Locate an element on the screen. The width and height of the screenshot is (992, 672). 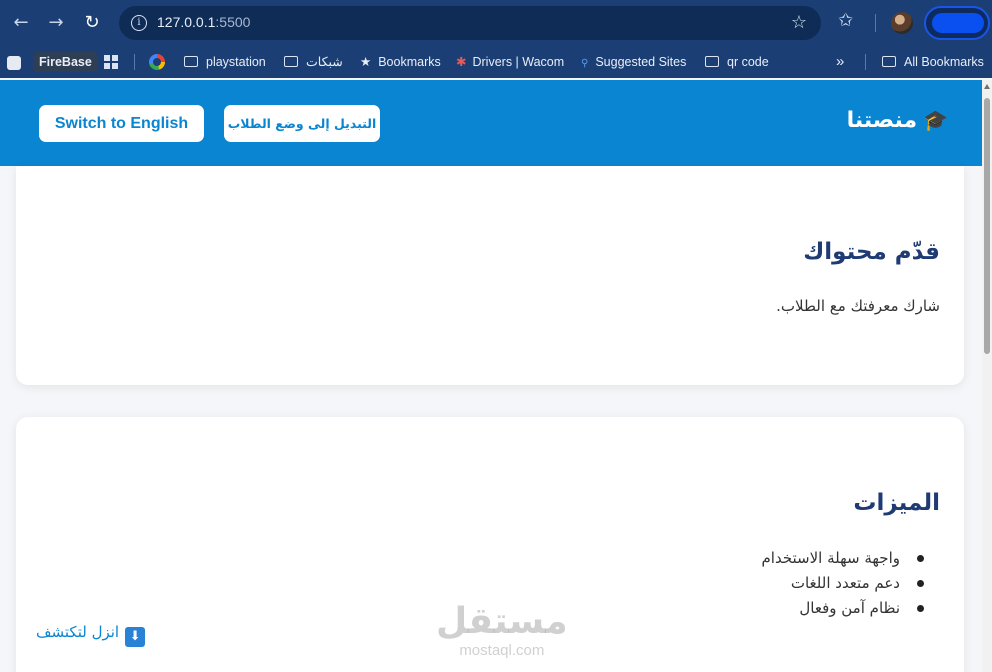
mostaql-watermark: مستقل mostaql.com is located at coordinates (502, 630).